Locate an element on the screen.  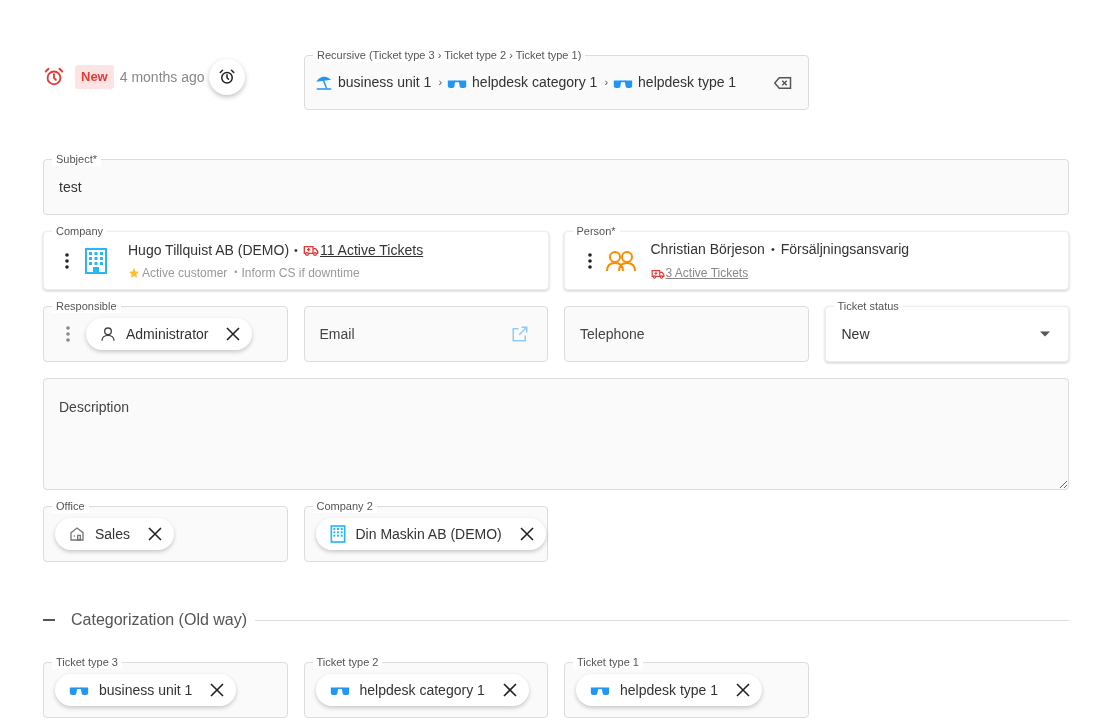
select-value: New is located at coordinates (855, 334).